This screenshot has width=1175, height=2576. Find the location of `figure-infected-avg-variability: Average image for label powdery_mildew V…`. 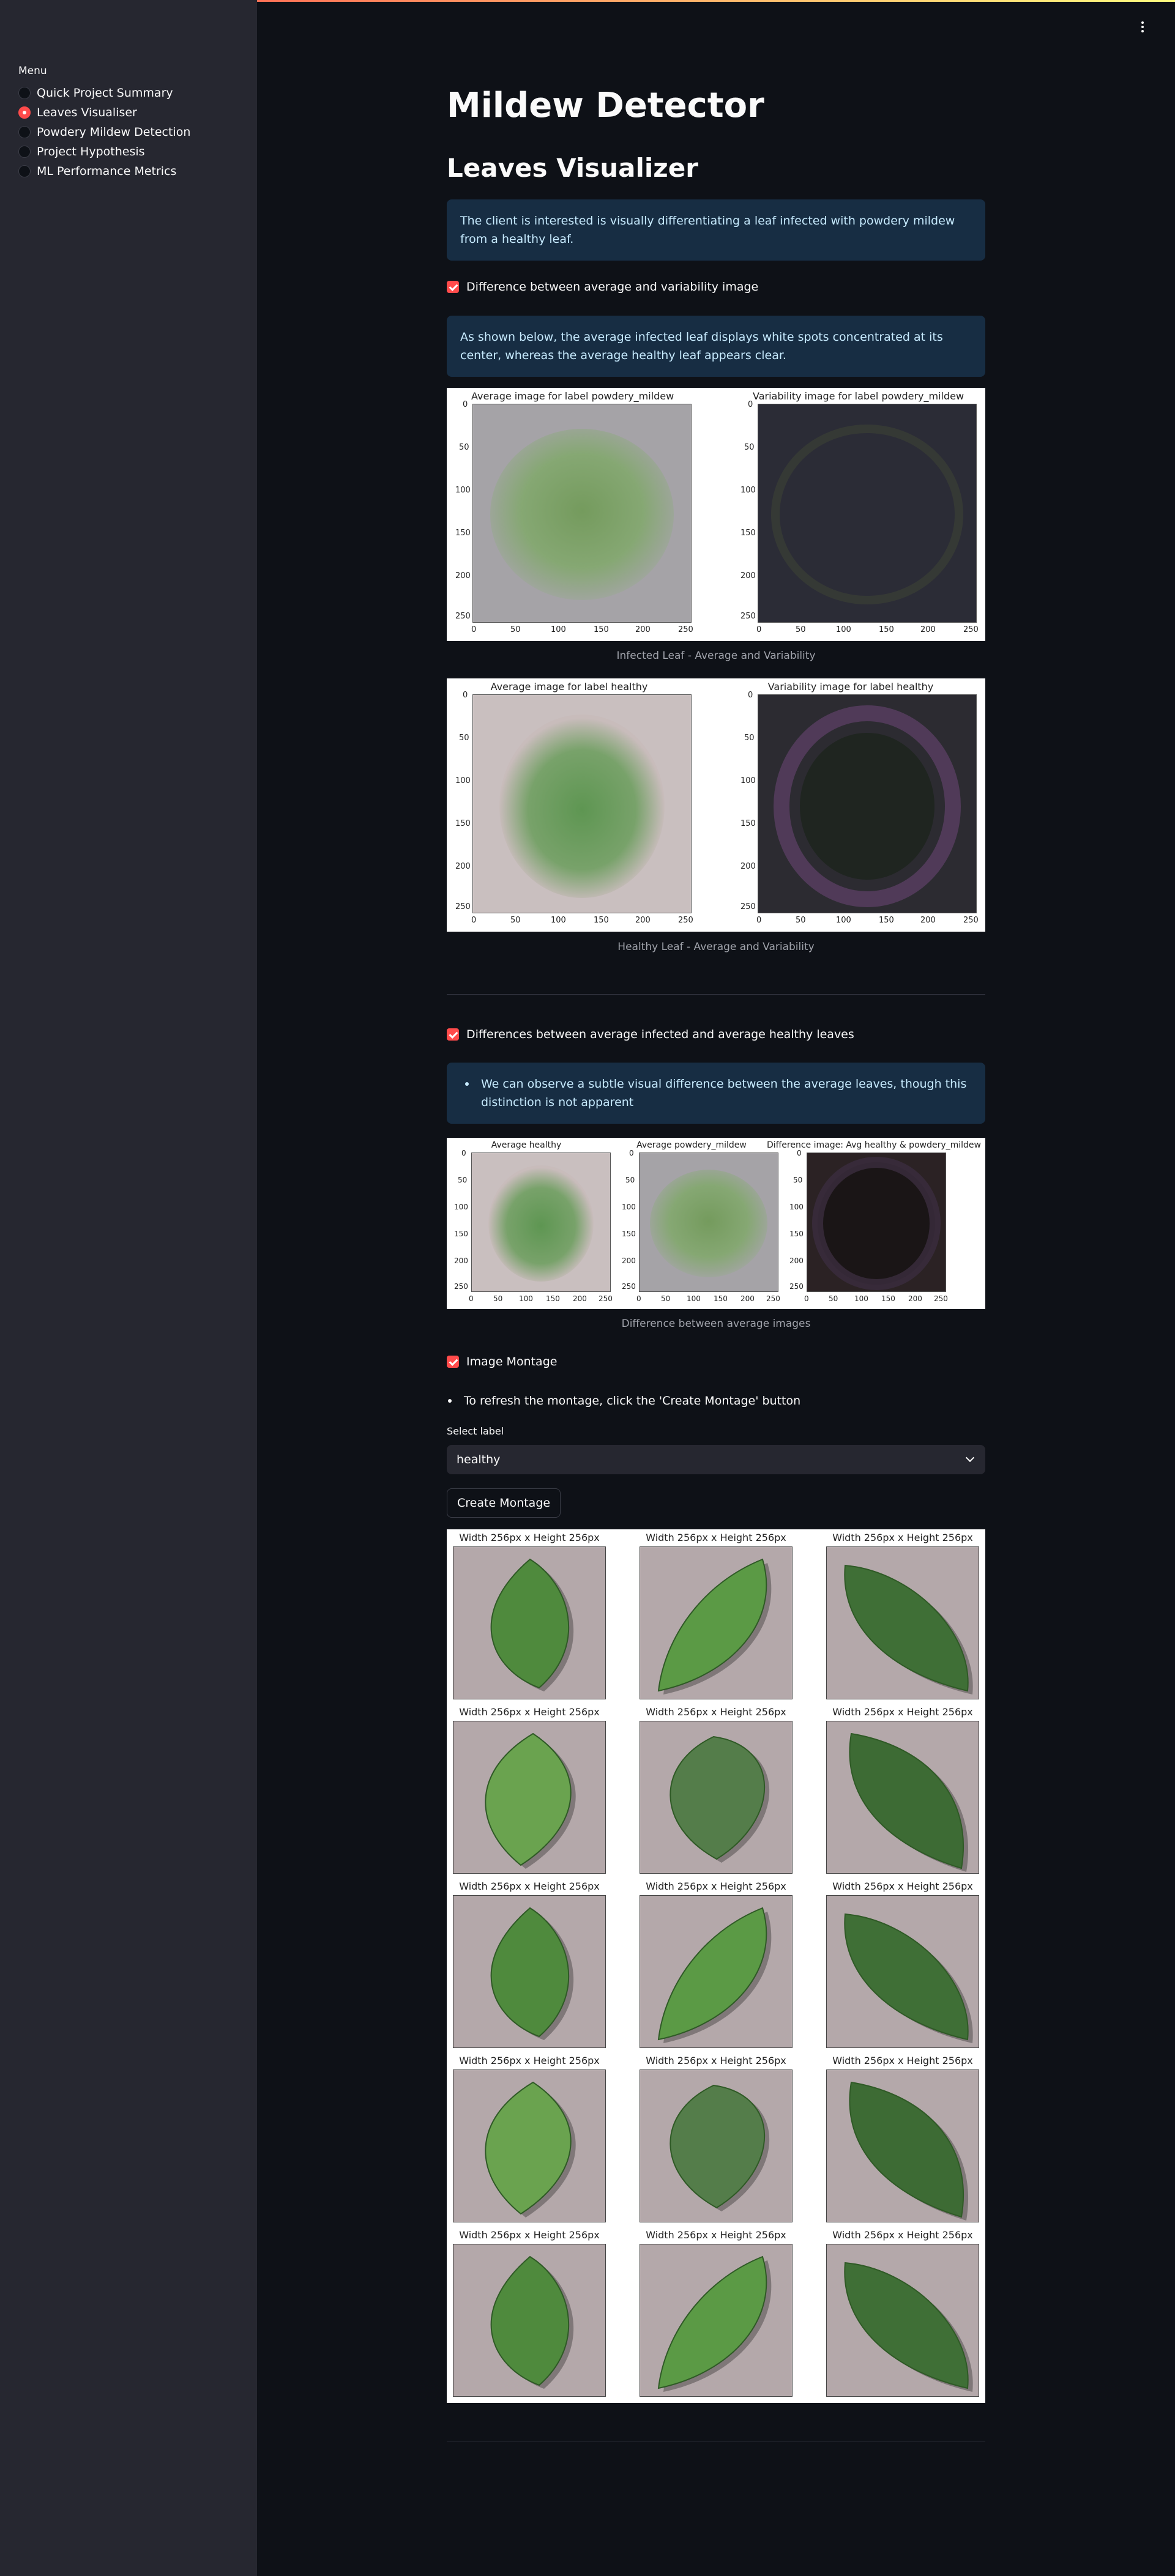

figure-infected-avg-variability: Average image for label powdery_mildew V… is located at coordinates (716, 514).